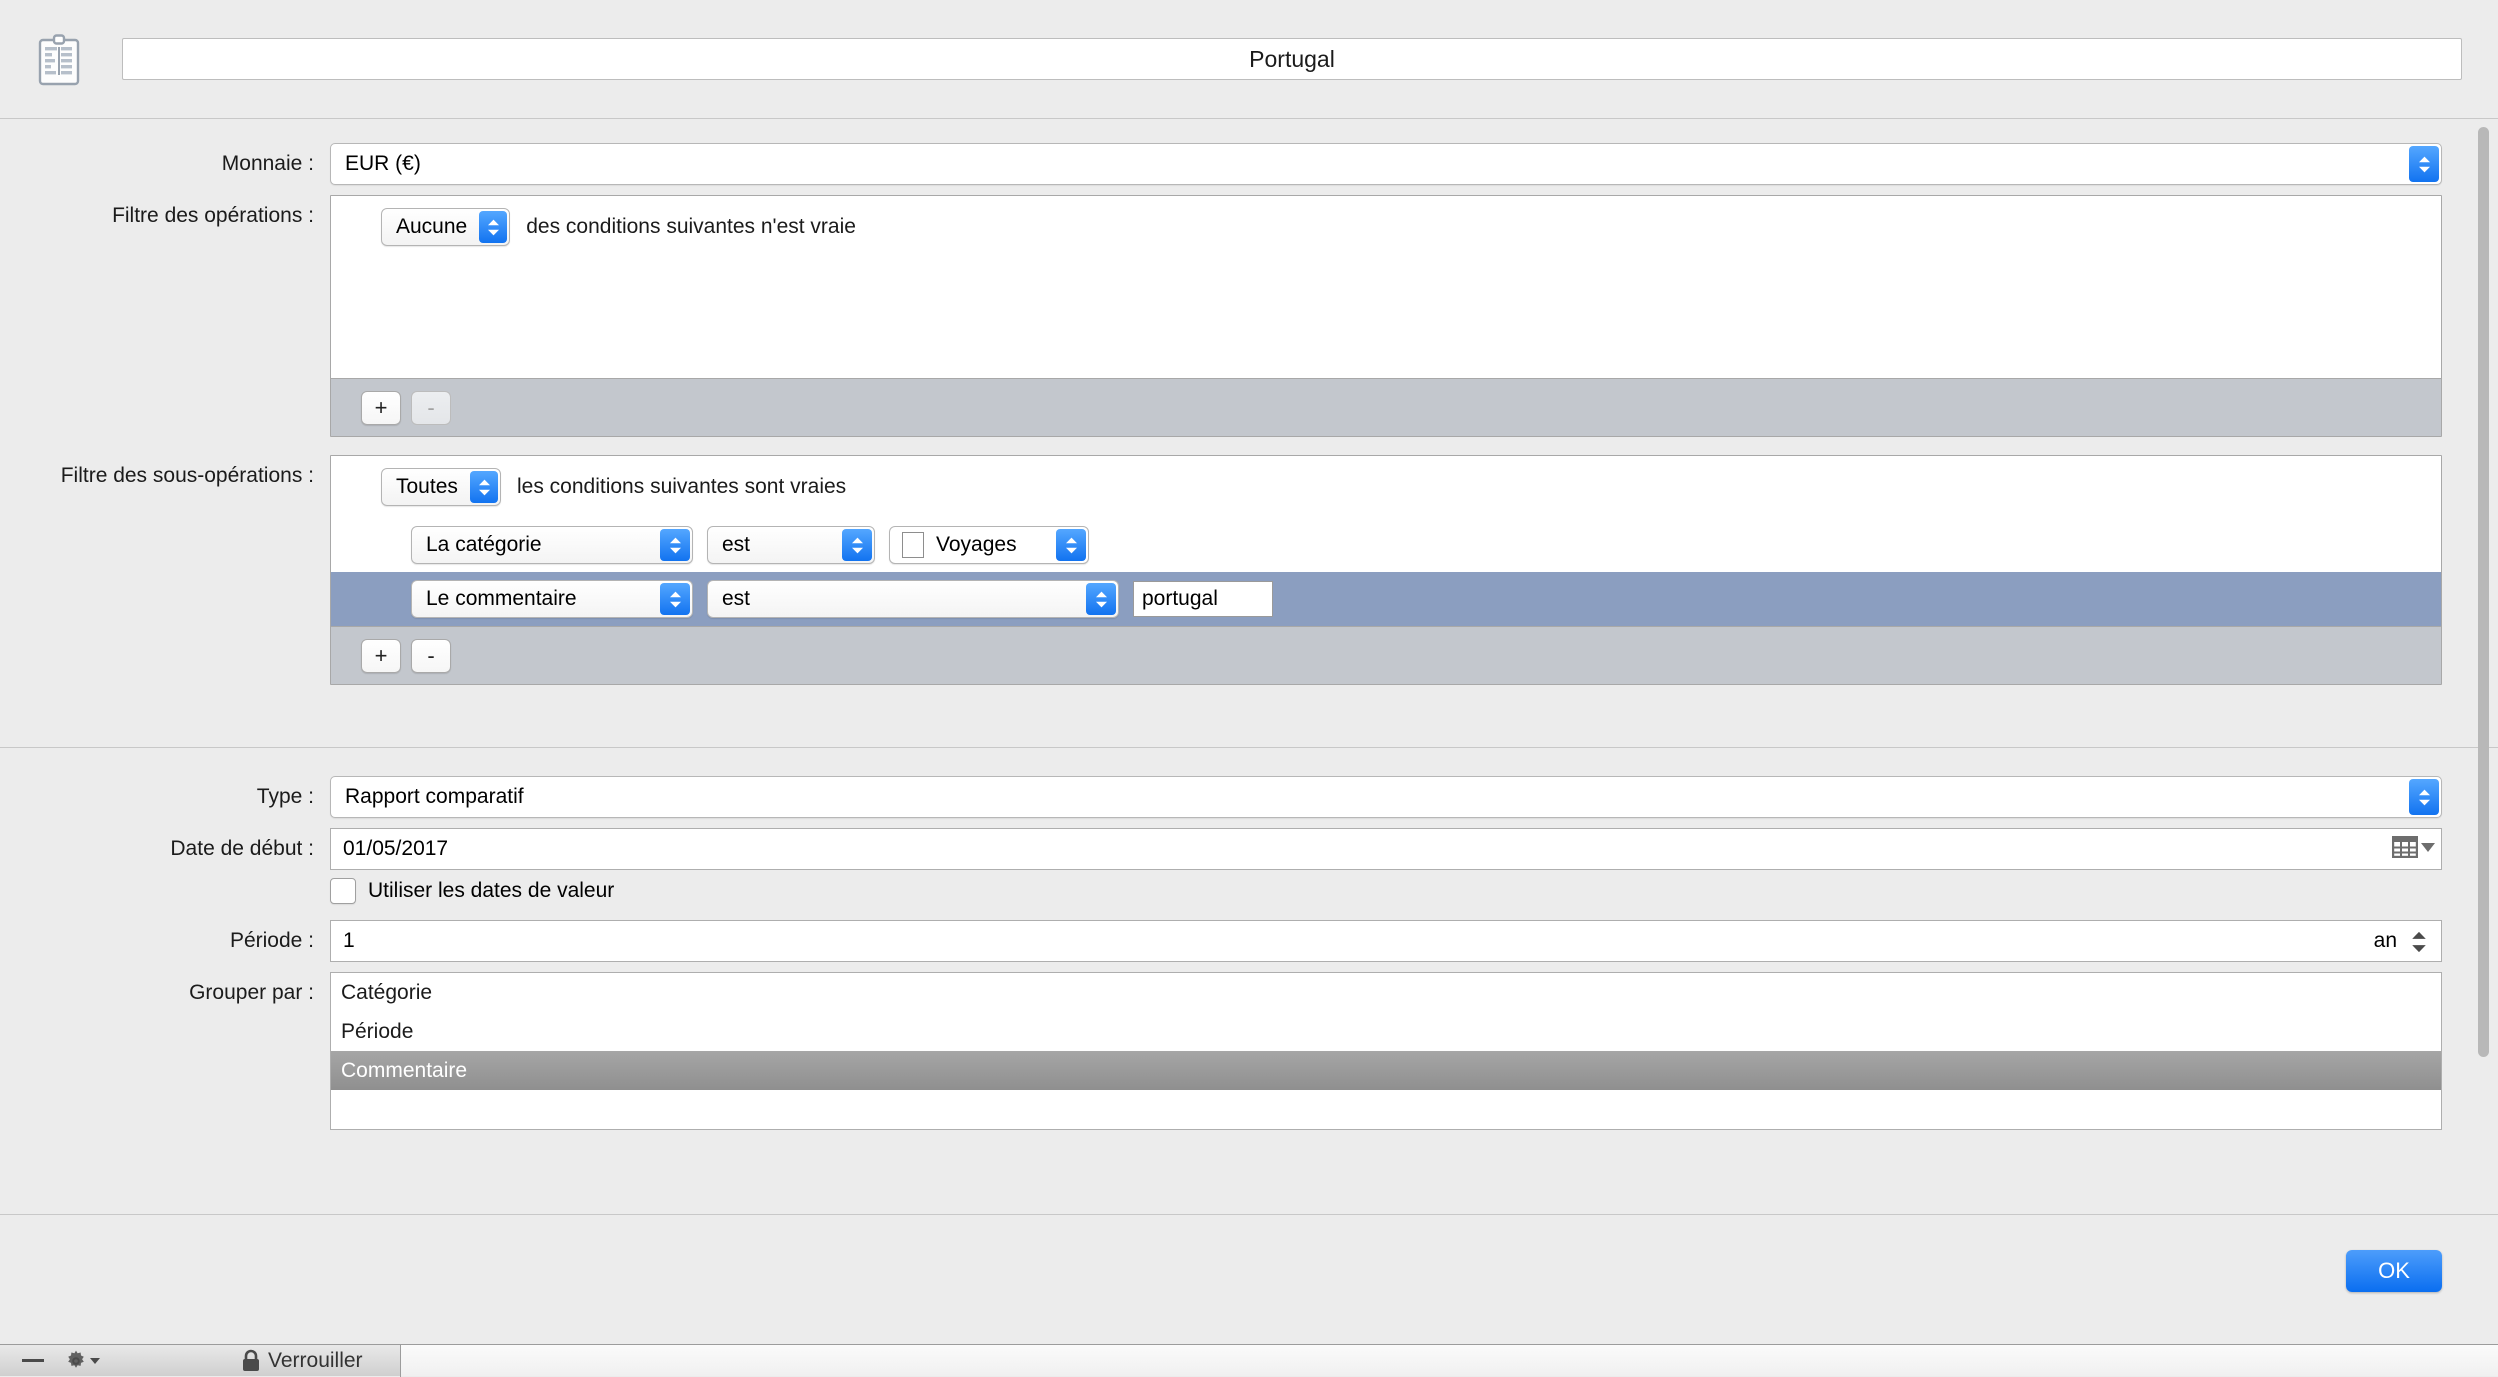  What do you see at coordinates (1386, 891) in the screenshot?
I see `use-value-dates-row: Utiliser les dates de valeur` at bounding box center [1386, 891].